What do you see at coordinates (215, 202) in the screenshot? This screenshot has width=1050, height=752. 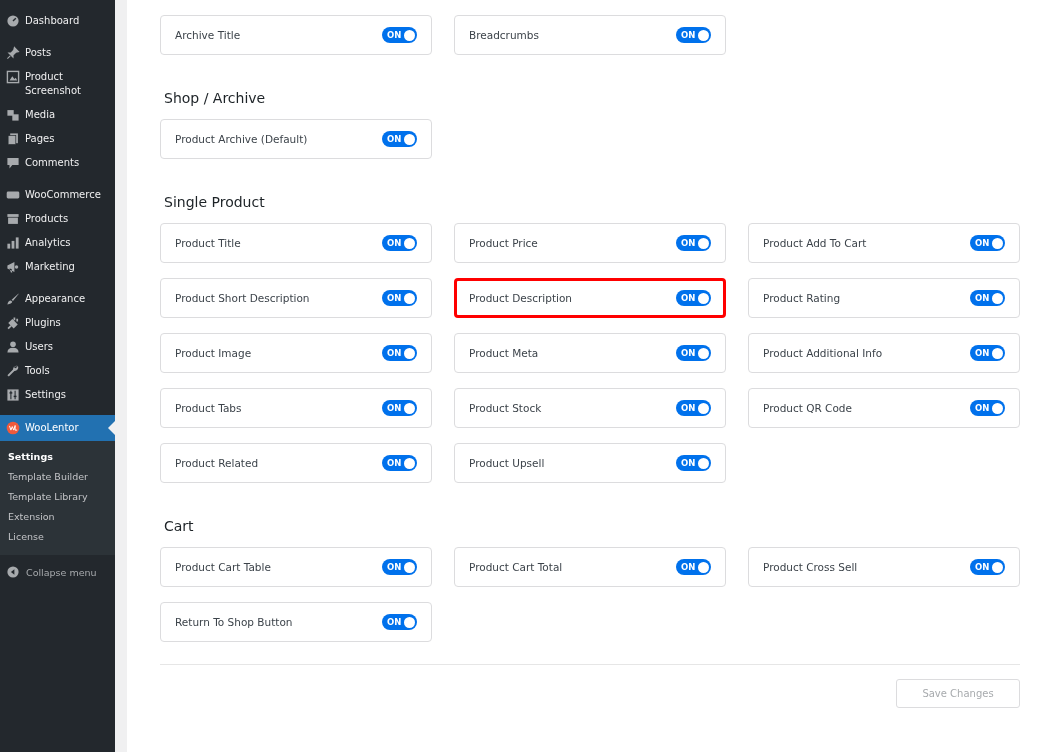 I see `section-heading: Single Product` at bounding box center [215, 202].